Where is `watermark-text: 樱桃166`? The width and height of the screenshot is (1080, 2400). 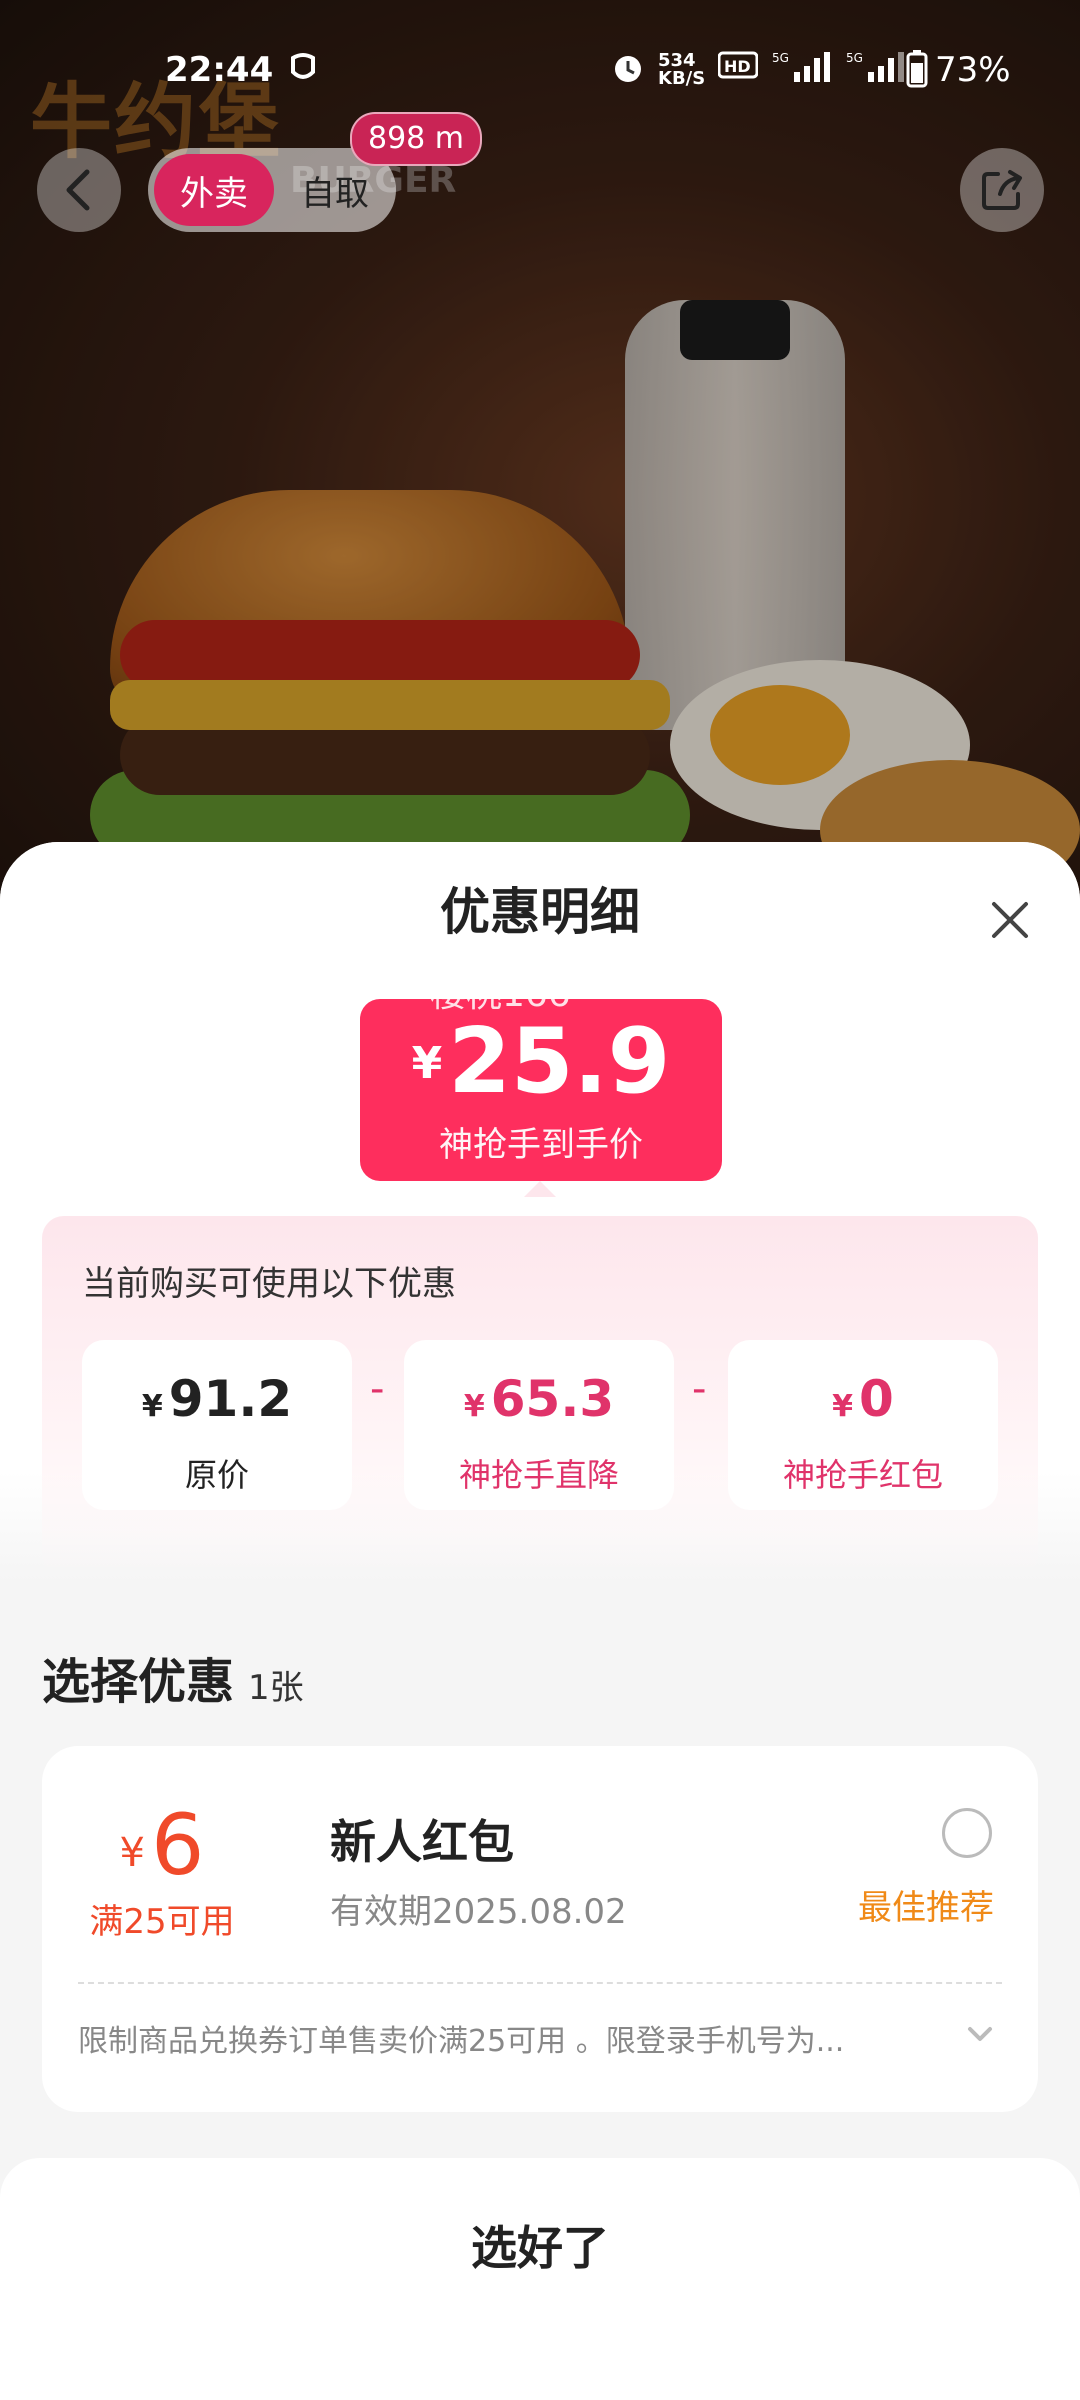
watermark-text: 樱桃166 is located at coordinates (500, 994).